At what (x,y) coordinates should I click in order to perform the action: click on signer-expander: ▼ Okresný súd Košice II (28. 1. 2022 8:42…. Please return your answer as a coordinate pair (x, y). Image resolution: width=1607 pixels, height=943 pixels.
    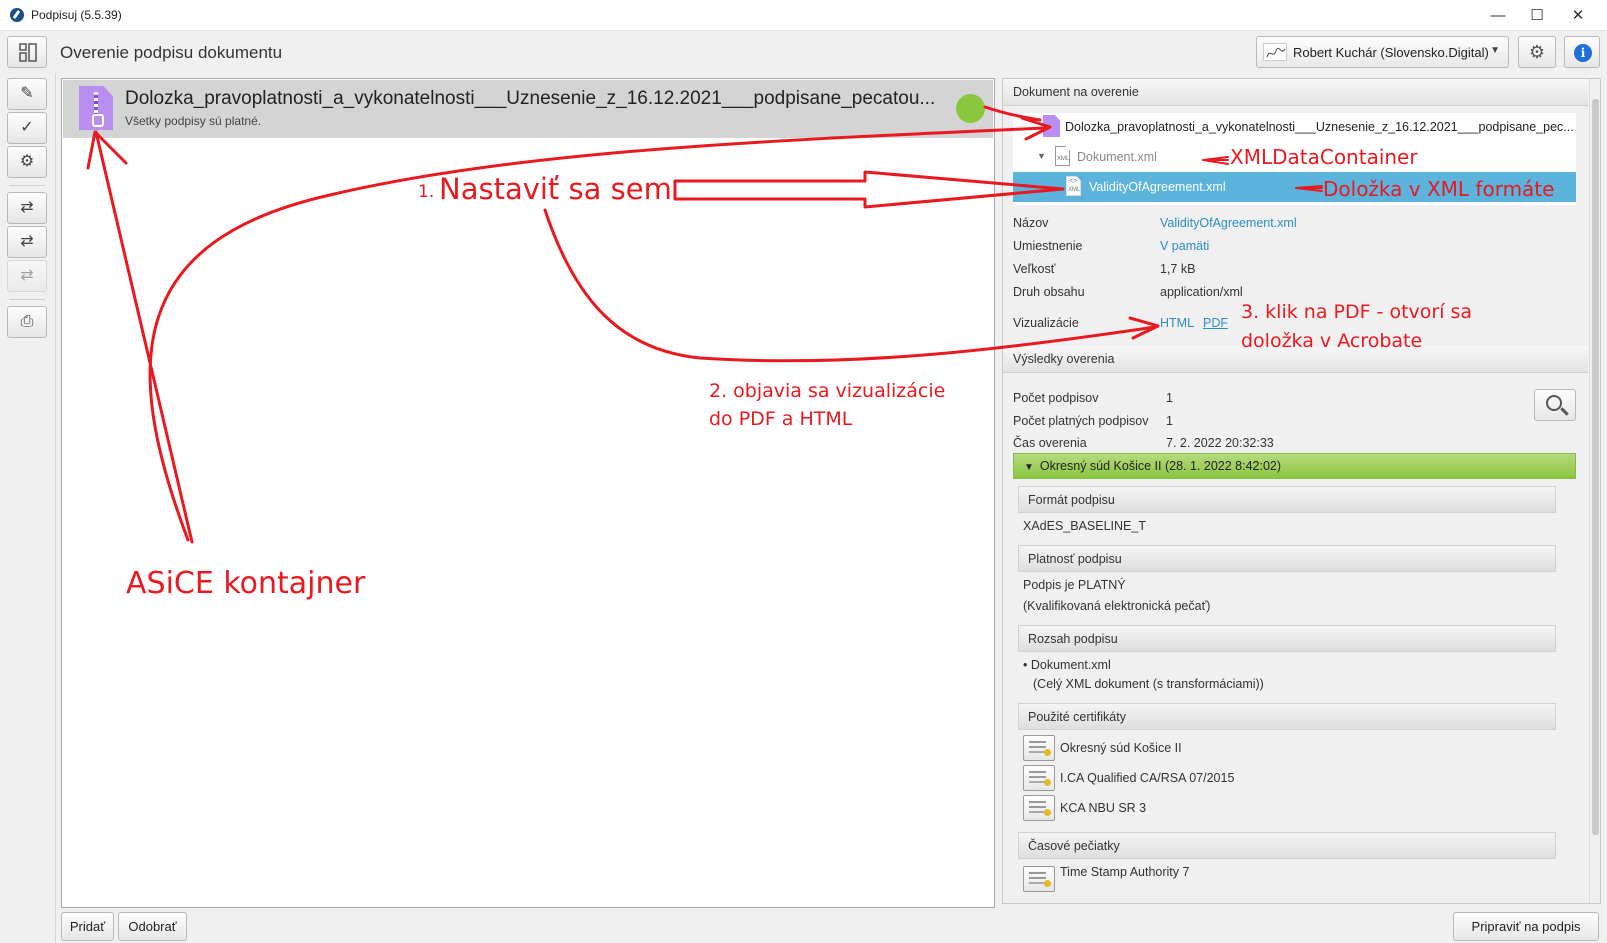
    Looking at the image, I should click on (1294, 466).